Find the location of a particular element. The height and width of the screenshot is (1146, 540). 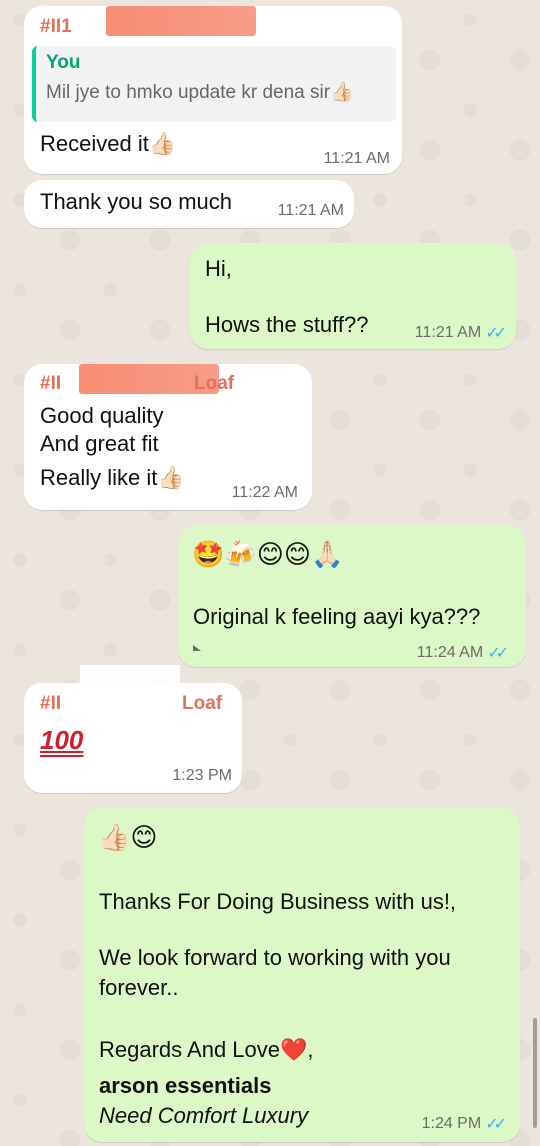

quote-author: You is located at coordinates (63, 62).